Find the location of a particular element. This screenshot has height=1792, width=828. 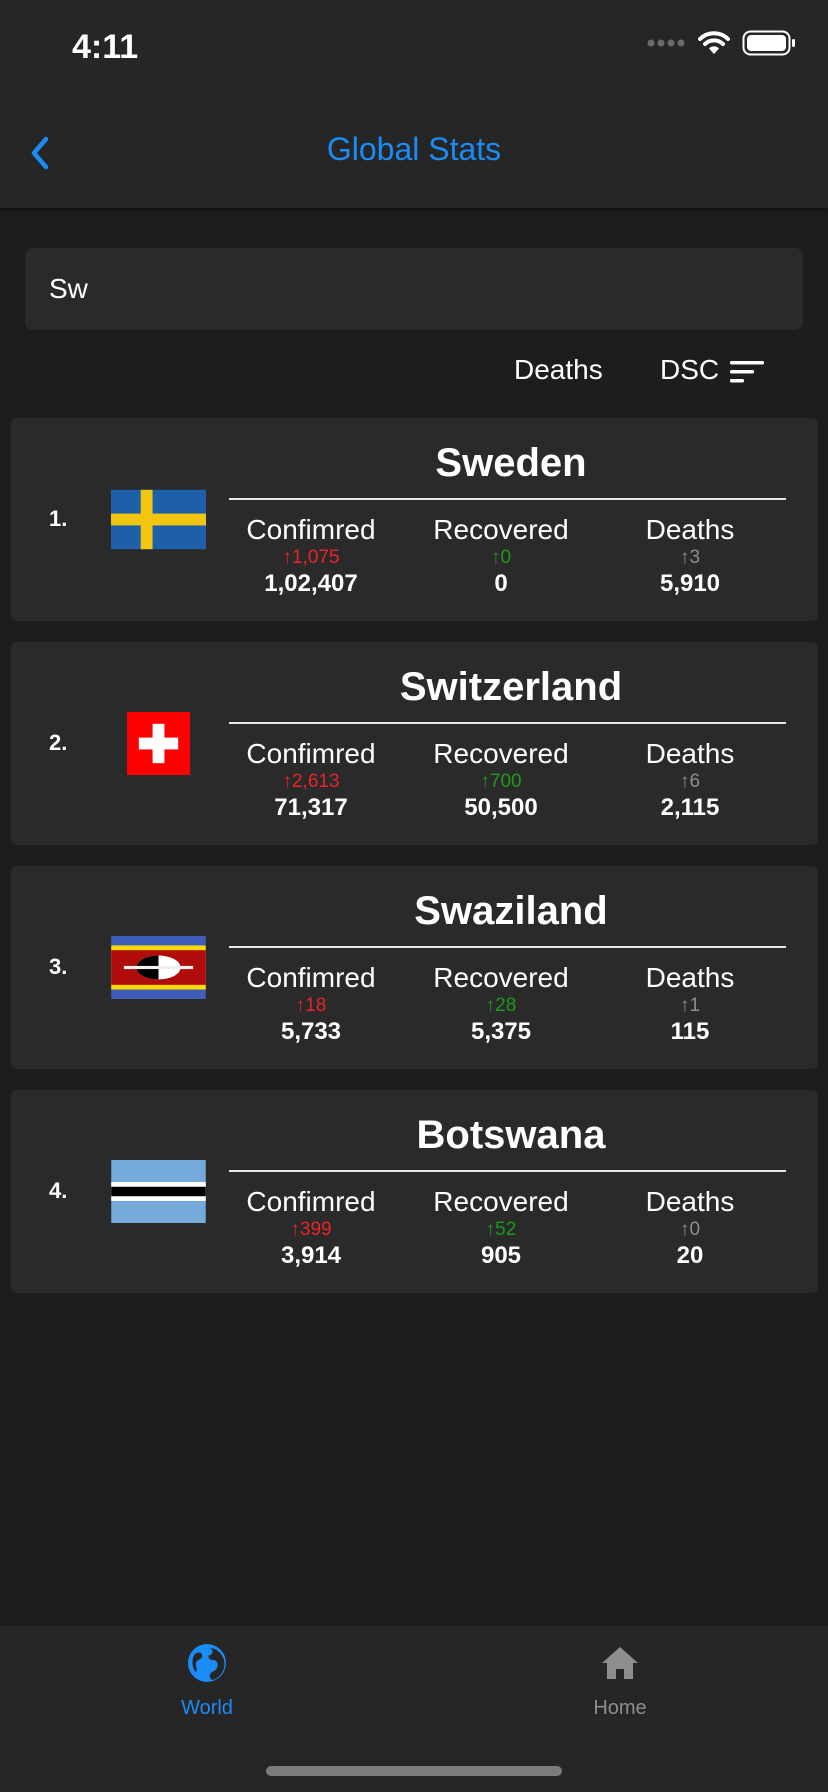

confirmed-stat: Confimred ↑399 3,914 is located at coordinates (311, 1228).